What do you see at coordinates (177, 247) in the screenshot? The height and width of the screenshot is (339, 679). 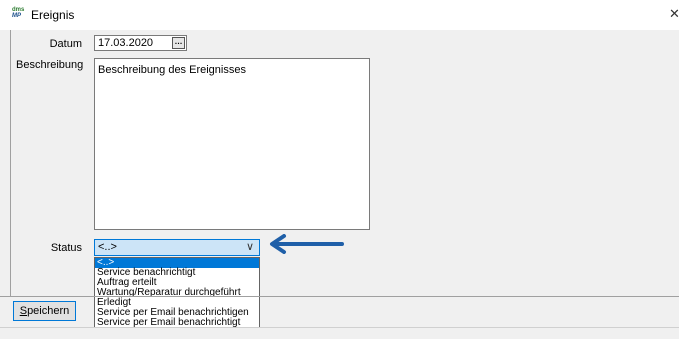 I see `status-select: <..> ∨` at bounding box center [177, 247].